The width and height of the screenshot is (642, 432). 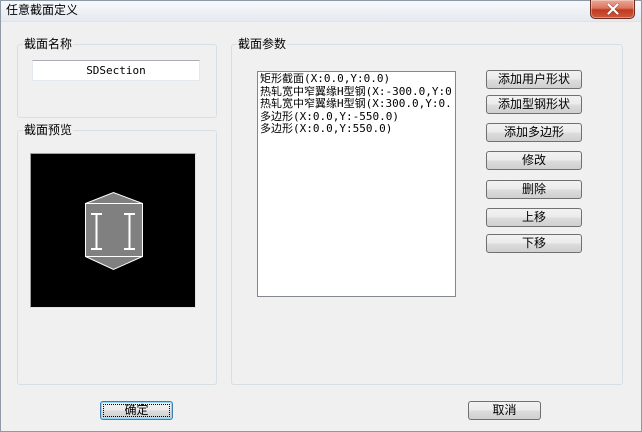 What do you see at coordinates (357, 104) in the screenshot?
I see `list-item: 热轧宽中窄翼缘H型钢(X:300.0,Y:0.` at bounding box center [357, 104].